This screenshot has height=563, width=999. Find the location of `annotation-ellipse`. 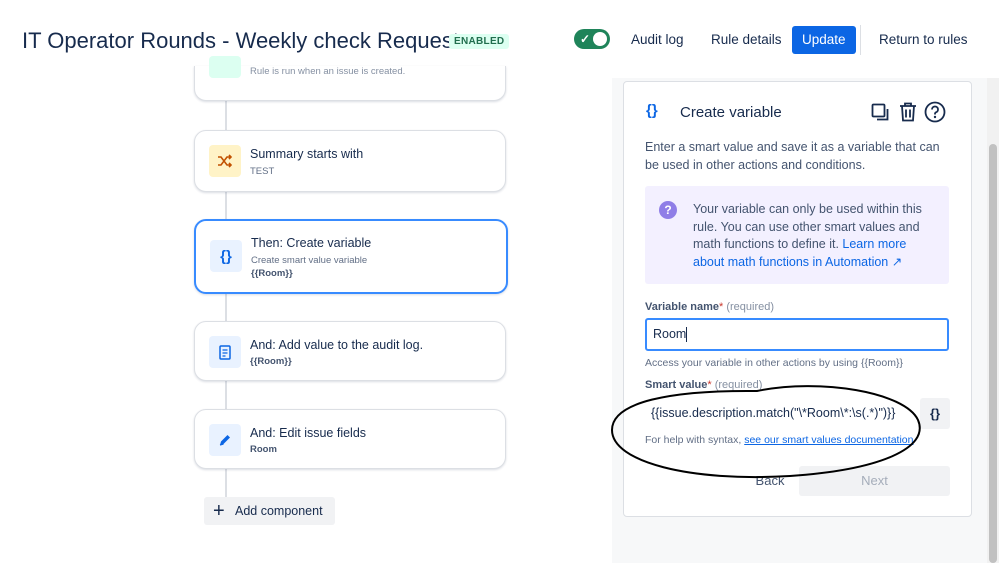

annotation-ellipse is located at coordinates (765, 432).